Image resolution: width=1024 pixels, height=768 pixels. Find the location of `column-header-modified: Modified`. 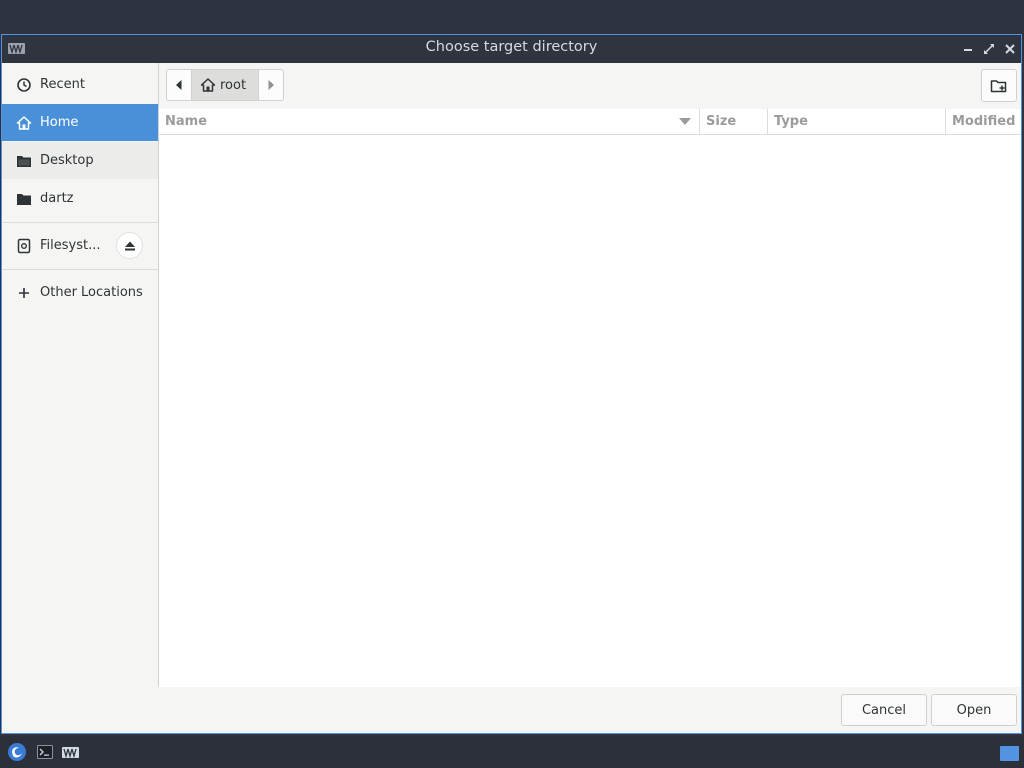

column-header-modified: Modified is located at coordinates (983, 121).